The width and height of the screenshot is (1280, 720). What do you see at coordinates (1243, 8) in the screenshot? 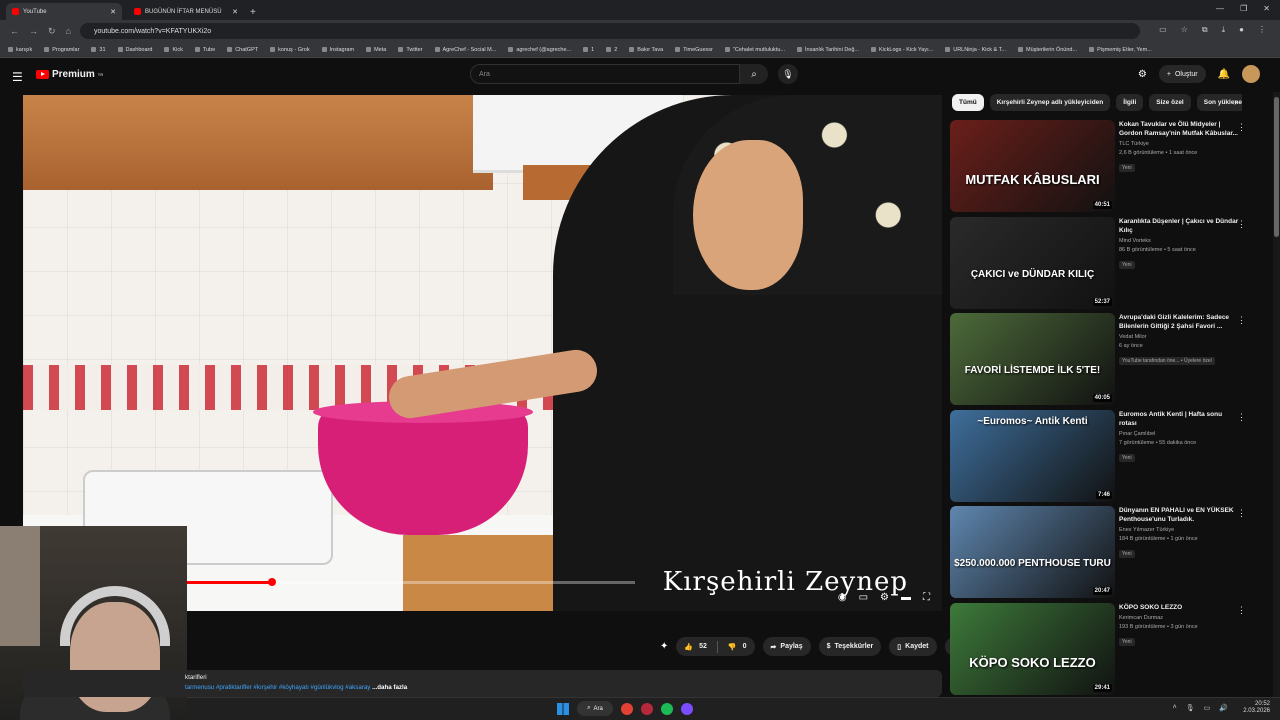
I see `maximize-icon: ❐` at bounding box center [1243, 8].